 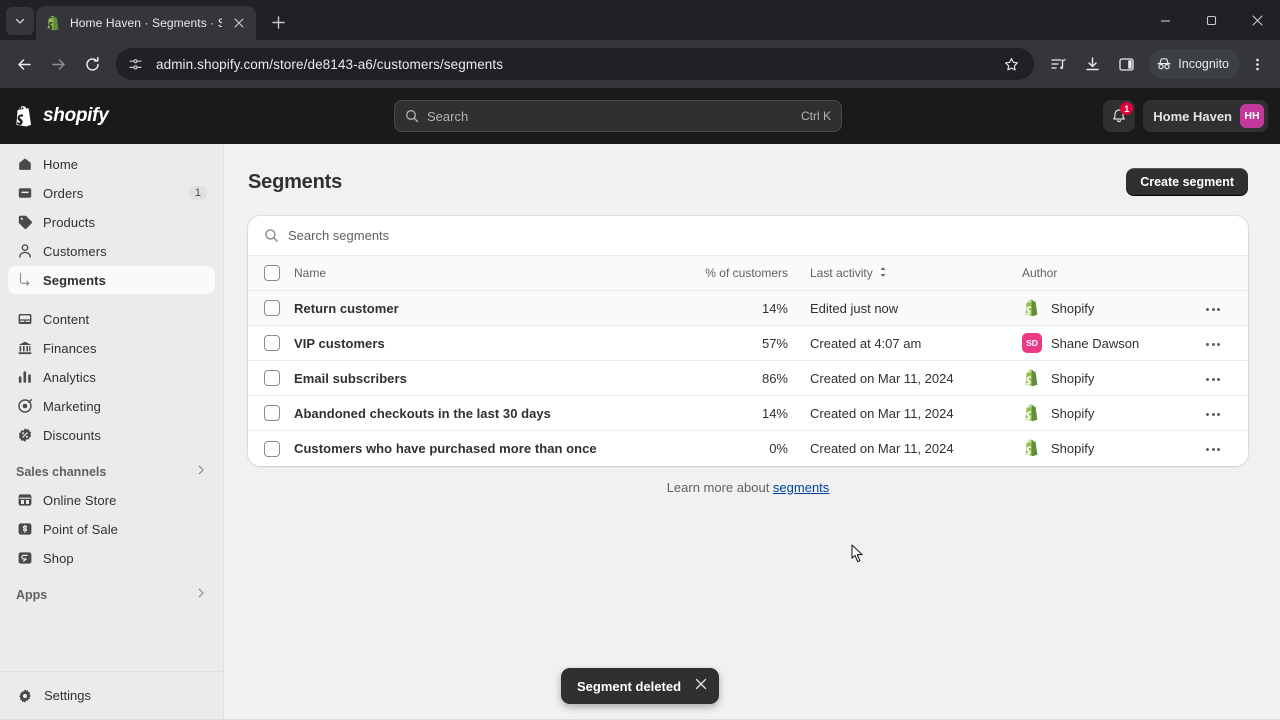 What do you see at coordinates (1187, 182) in the screenshot?
I see `create-segment-button: Create segment` at bounding box center [1187, 182].